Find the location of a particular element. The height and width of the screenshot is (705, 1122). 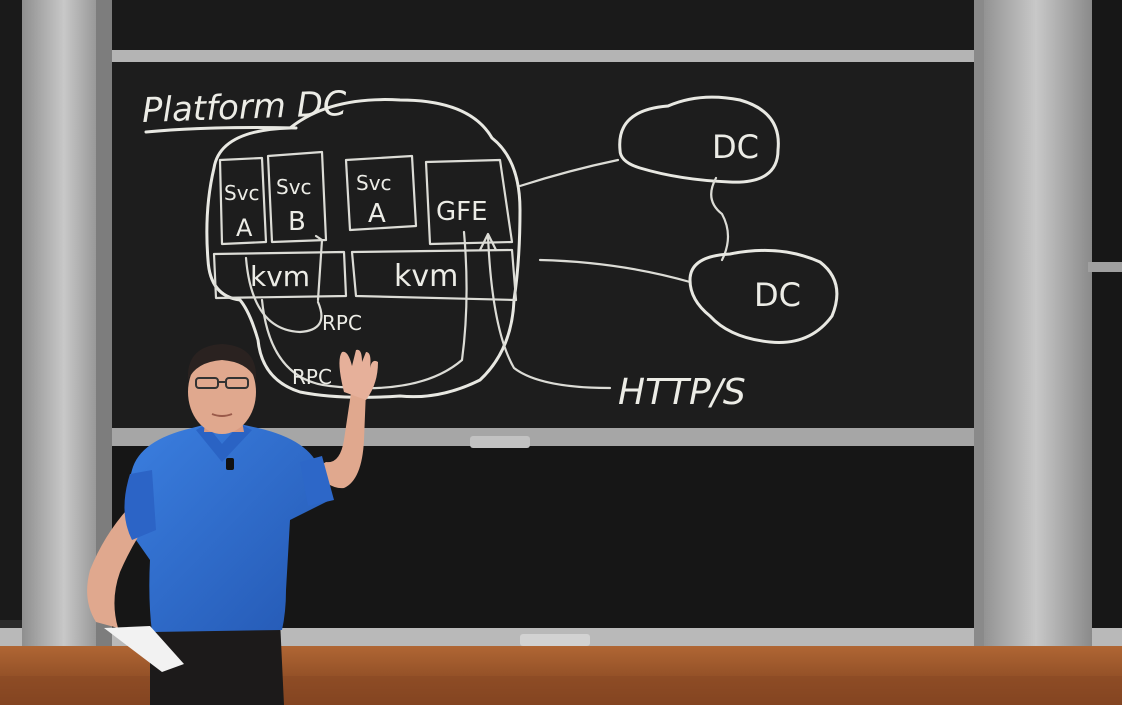

dc-bottom-label: DC is located at coordinates (777, 295).